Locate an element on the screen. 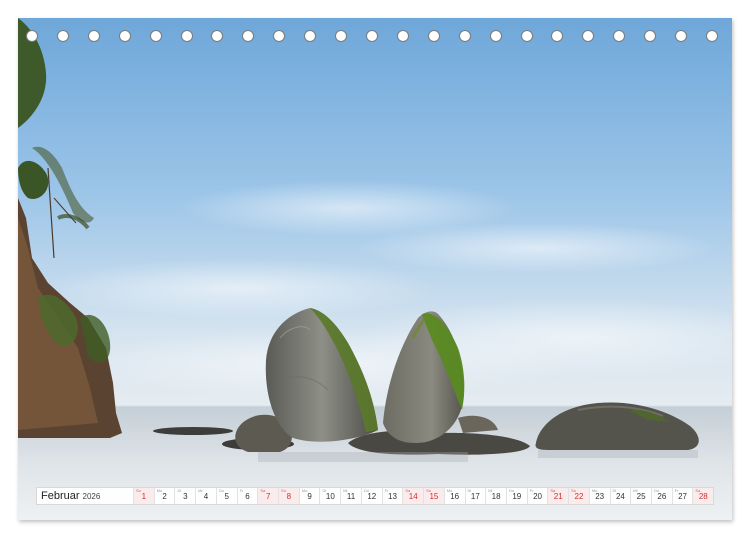  day-number: 22 is located at coordinates (579, 496).